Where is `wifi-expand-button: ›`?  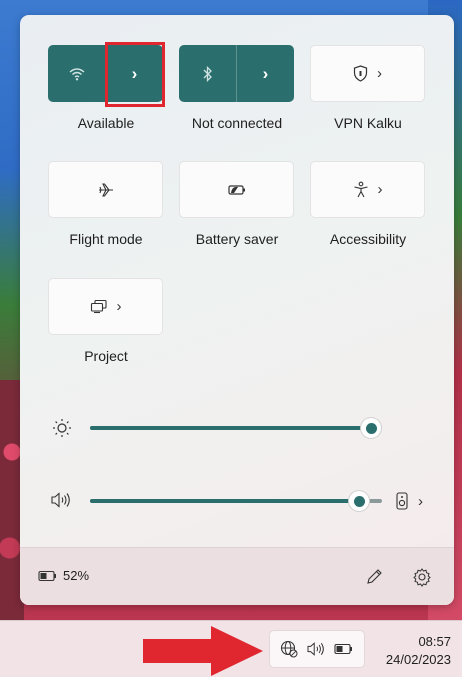
wifi-expand-button: › is located at coordinates (134, 73).